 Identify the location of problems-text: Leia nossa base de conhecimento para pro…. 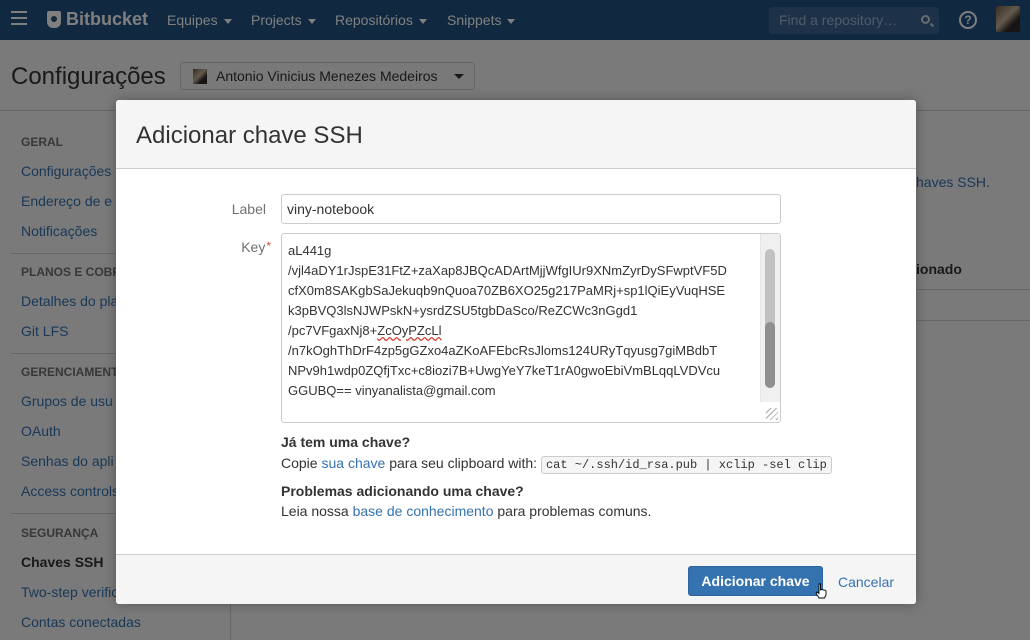
(466, 511).